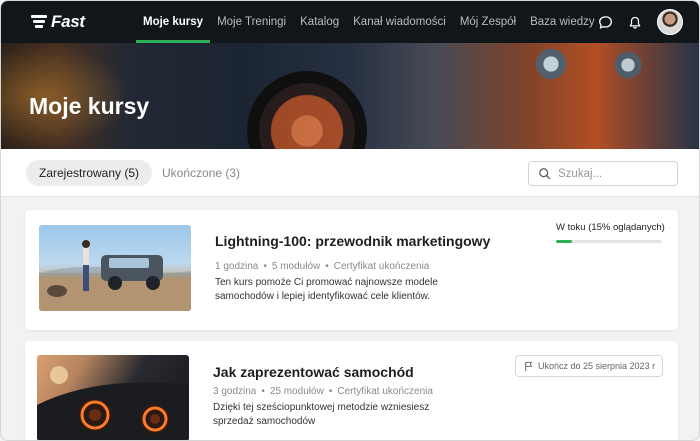  What do you see at coordinates (528, 366) in the screenshot?
I see `flag-icon` at bounding box center [528, 366].